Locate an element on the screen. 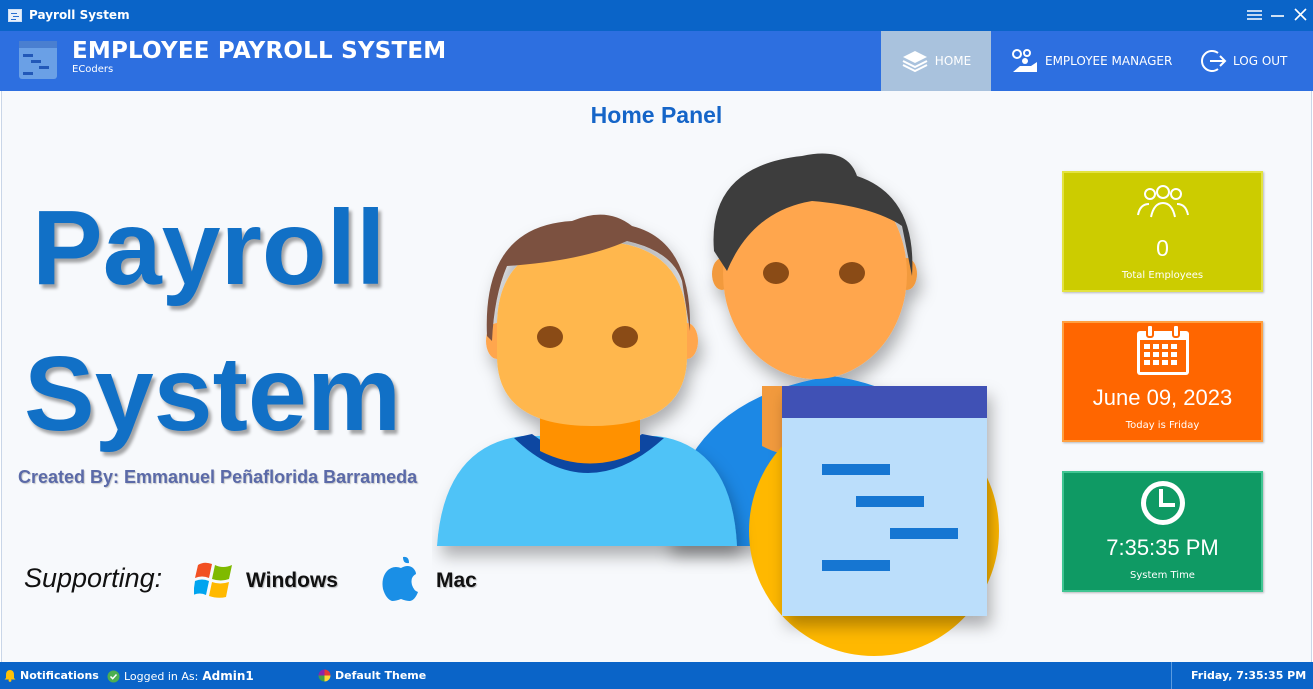 The height and width of the screenshot is (689, 1313). nav-logout-button: LOG OUT is located at coordinates (1244, 61).